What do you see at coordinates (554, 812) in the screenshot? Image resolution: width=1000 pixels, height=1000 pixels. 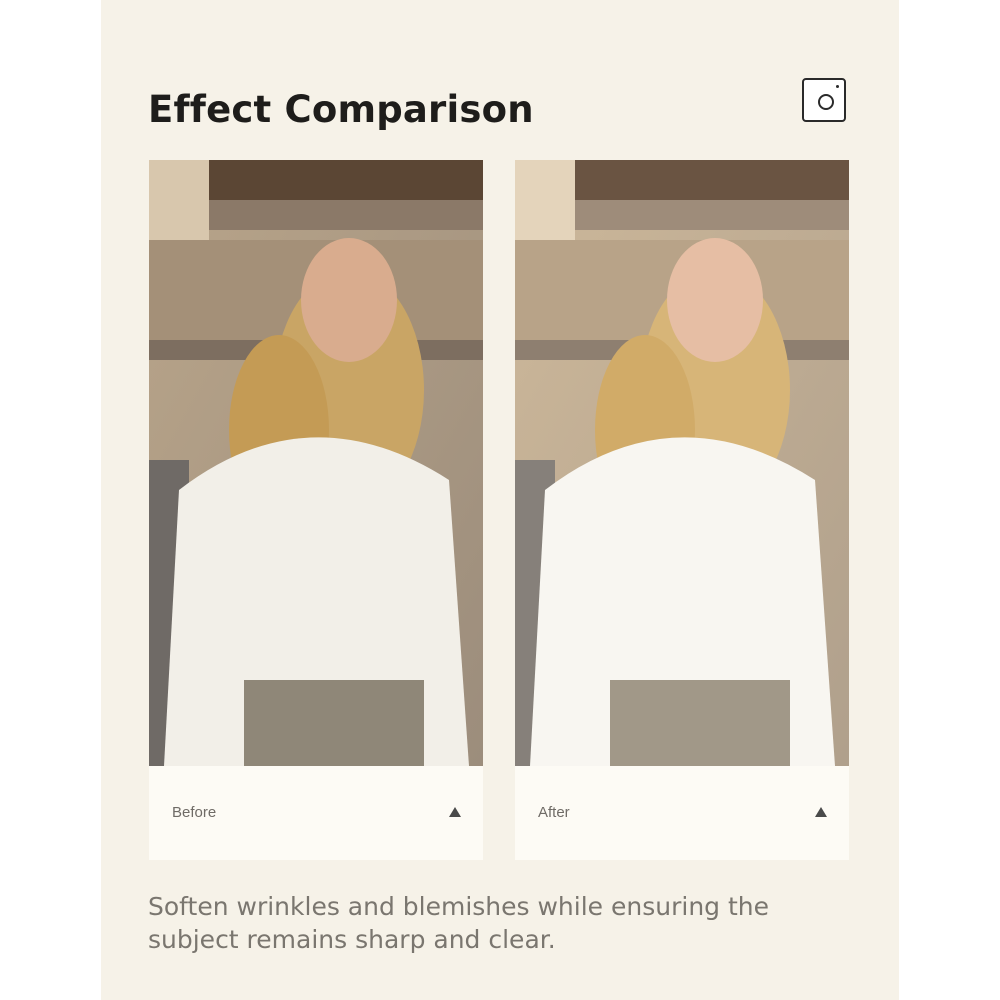 I see `after-label: After` at bounding box center [554, 812].